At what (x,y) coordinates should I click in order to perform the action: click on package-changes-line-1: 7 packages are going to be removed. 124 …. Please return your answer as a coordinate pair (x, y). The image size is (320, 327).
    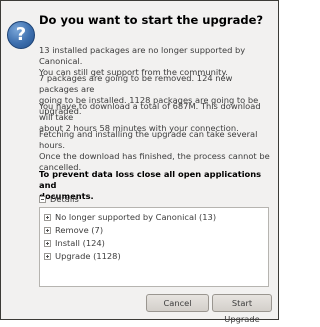
    Looking at the image, I should click on (136, 83).